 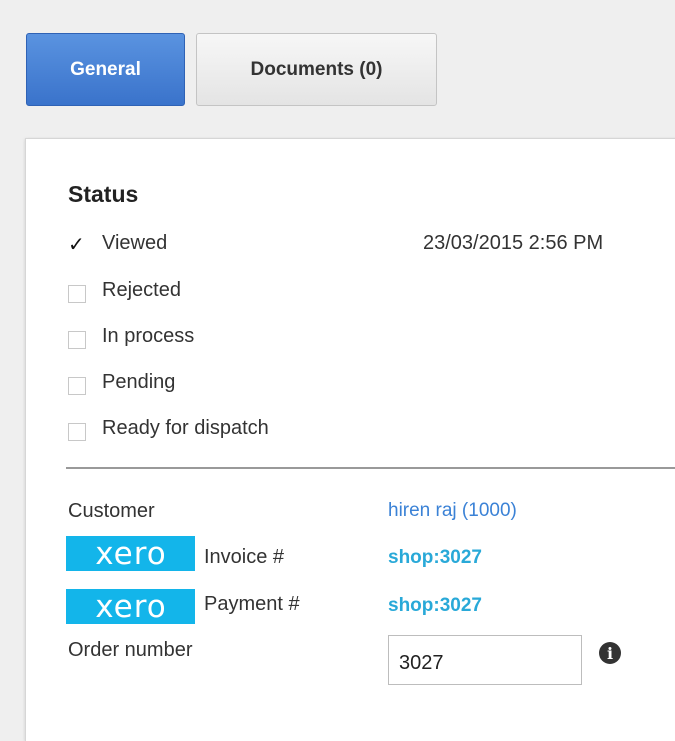 I want to click on info-icon: i, so click(x=610, y=653).